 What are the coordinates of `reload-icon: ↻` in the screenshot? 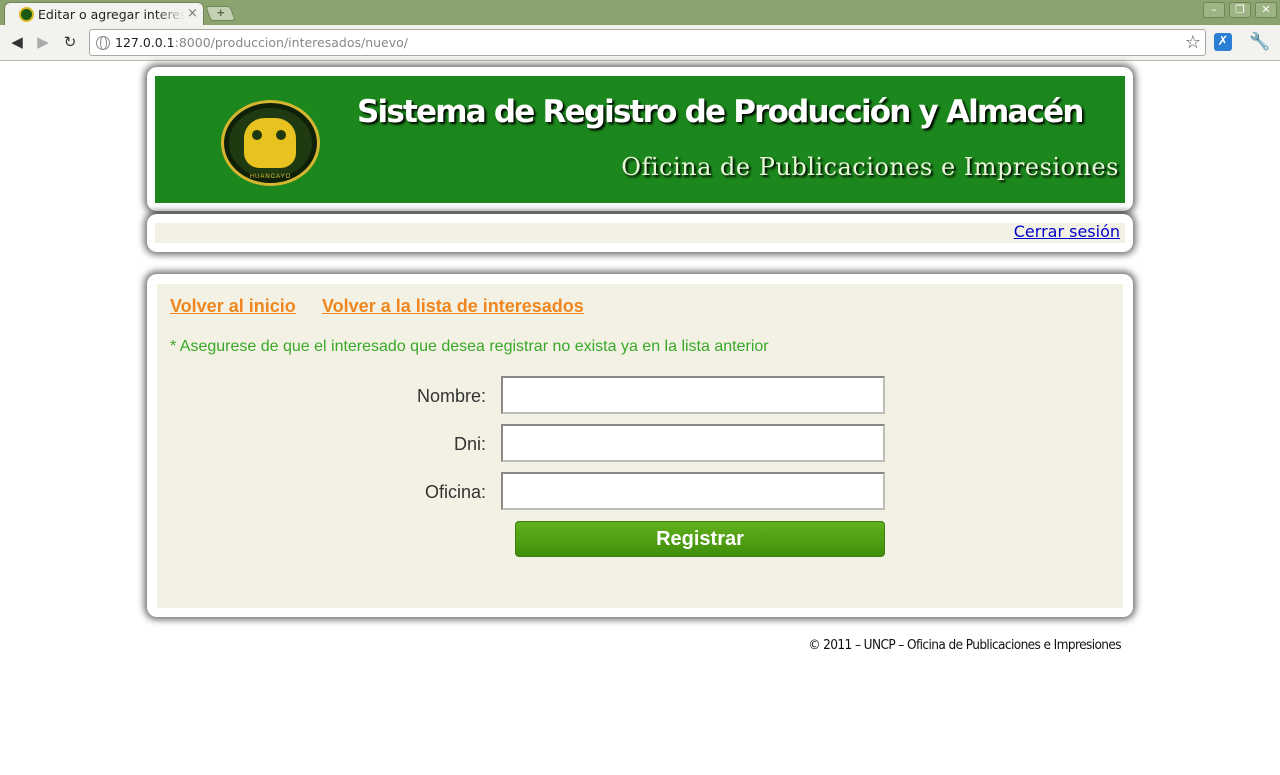 It's located at (70, 42).